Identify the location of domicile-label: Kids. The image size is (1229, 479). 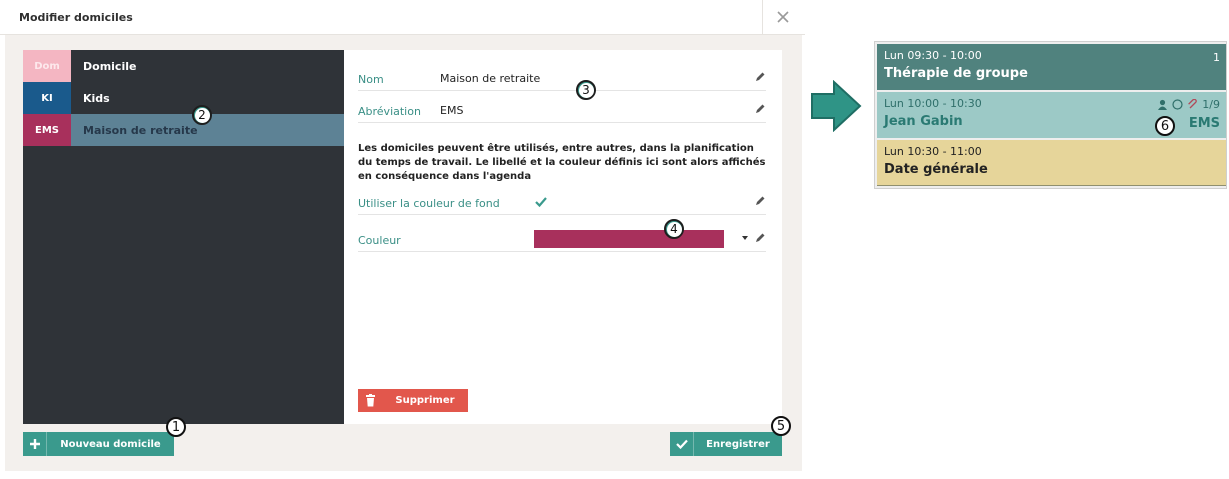
(96, 98).